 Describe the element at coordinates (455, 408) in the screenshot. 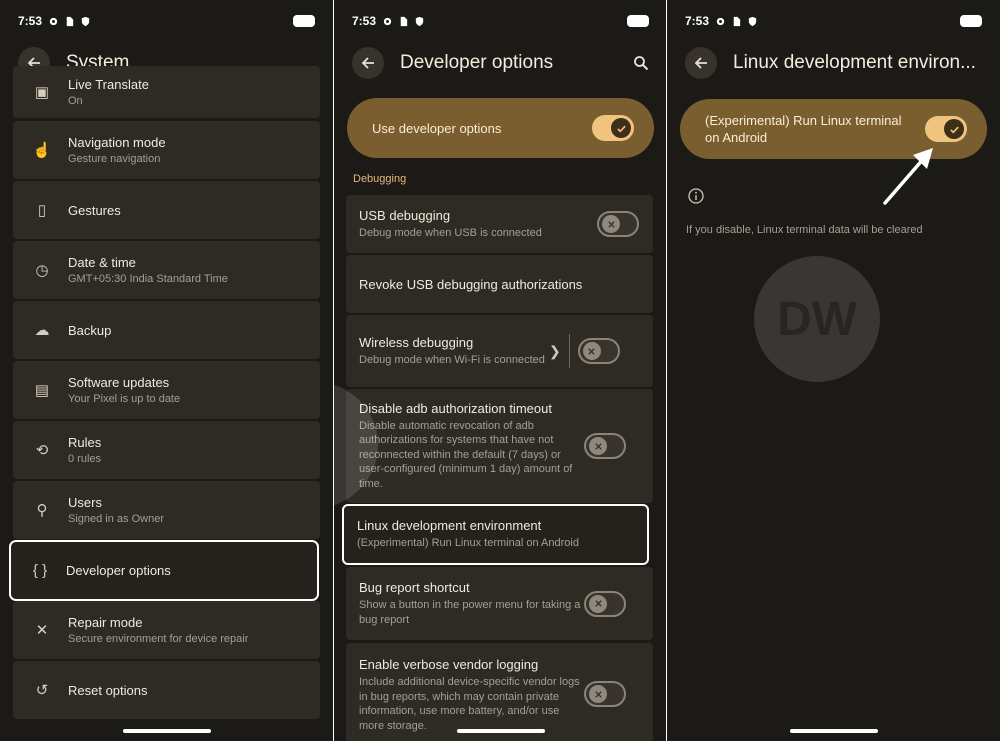

I see `item-label: Disable adb authorization timeout` at that location.